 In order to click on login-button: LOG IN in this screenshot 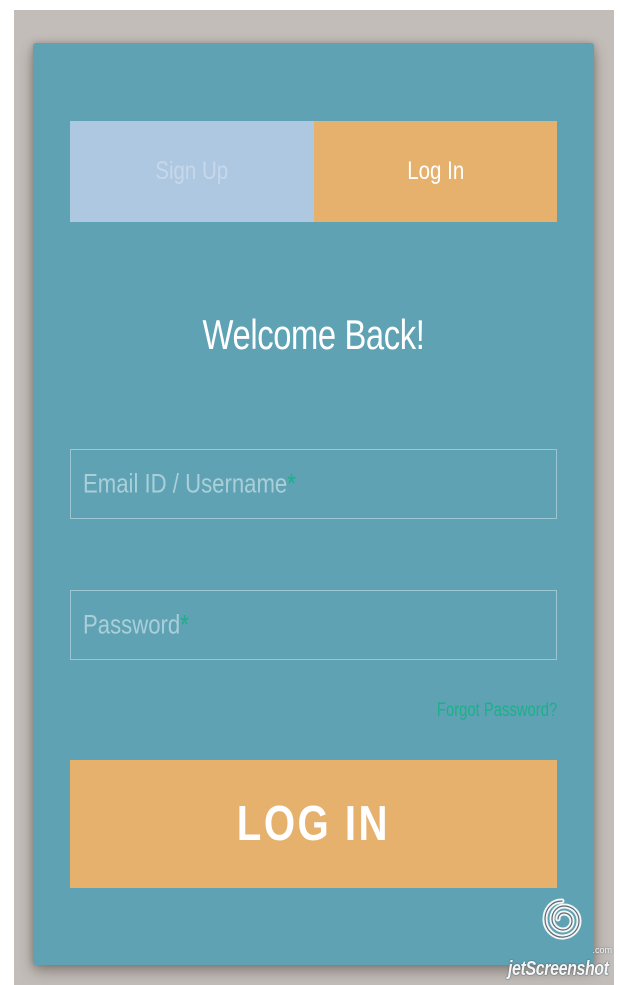, I will do `click(313, 824)`.